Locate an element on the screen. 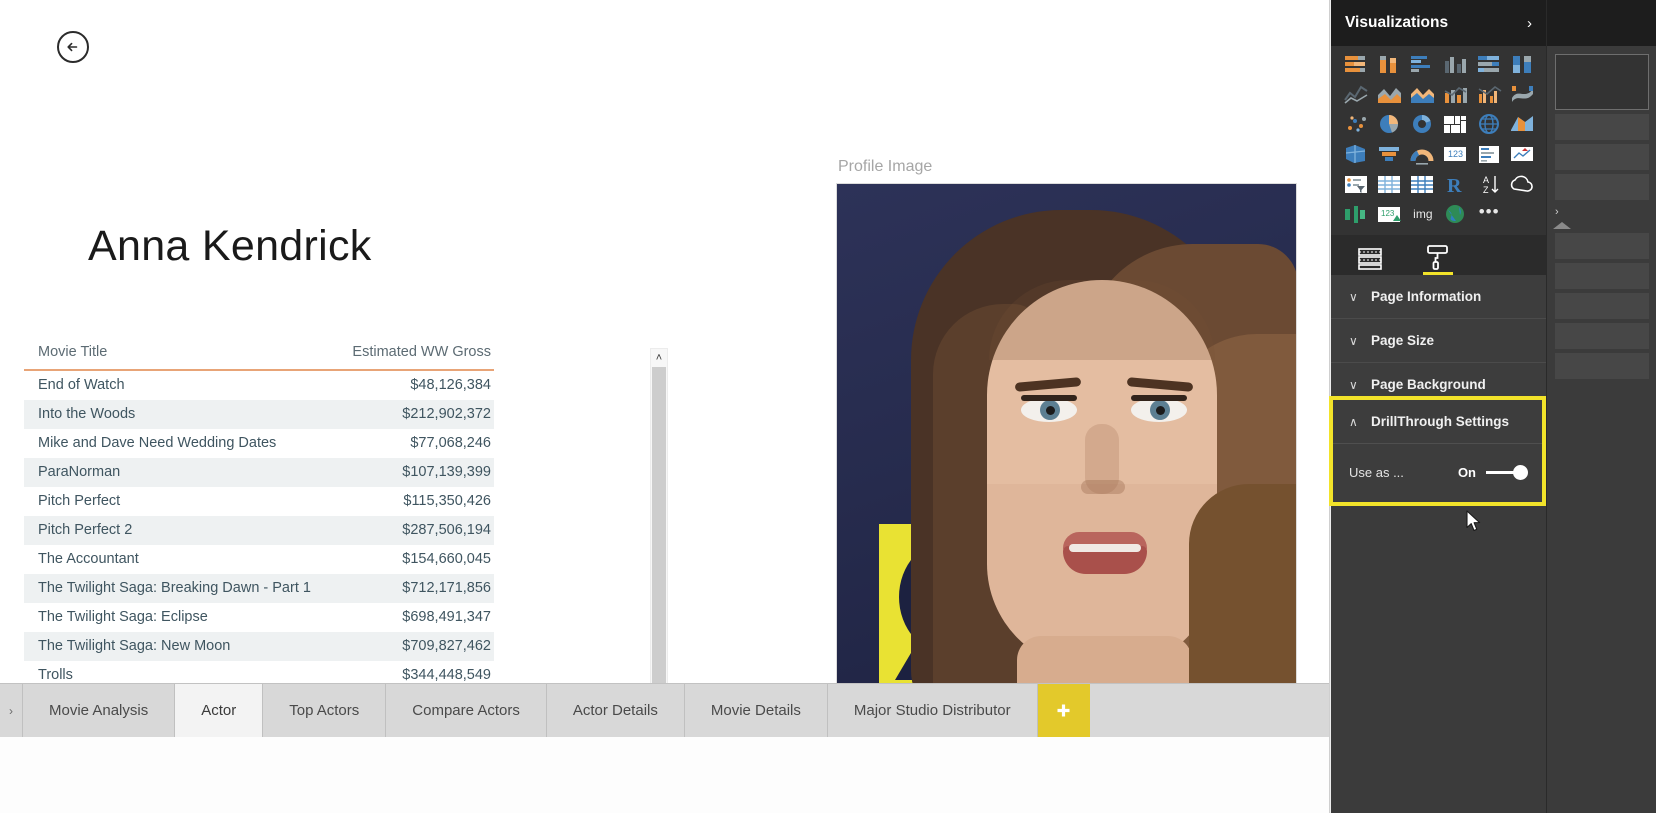 Image resolution: width=1656 pixels, height=813 pixels. clustered-bar-chart-icon is located at coordinates (1422, 64).